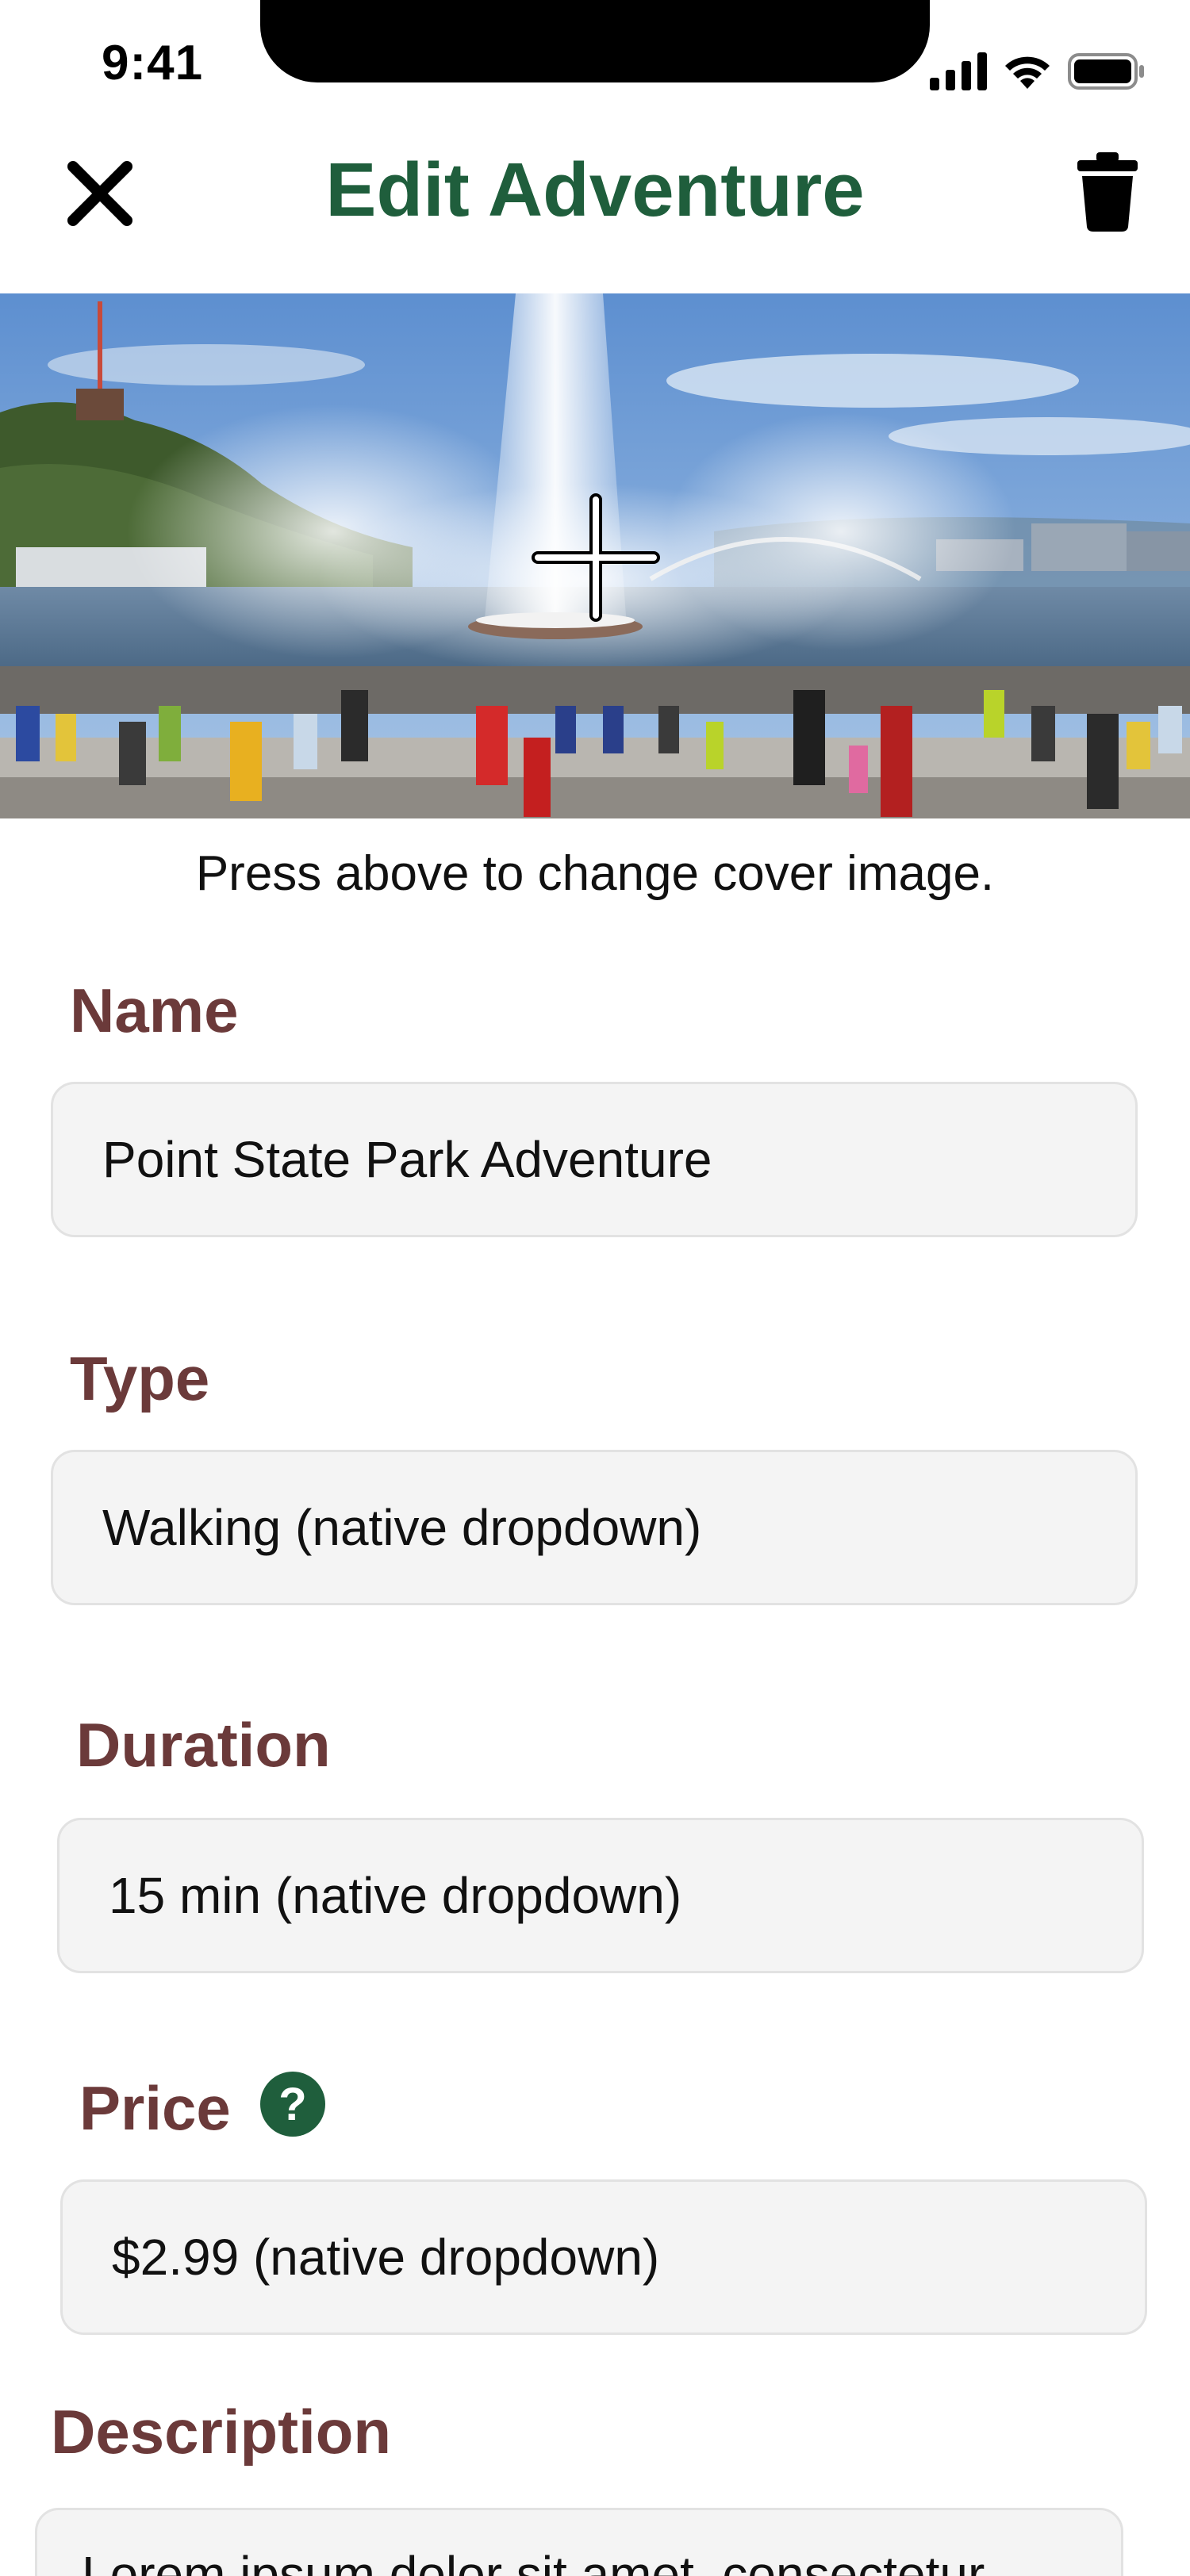 This screenshot has width=1190, height=2576. Describe the element at coordinates (154, 1011) in the screenshot. I see `name-label: Name` at that location.